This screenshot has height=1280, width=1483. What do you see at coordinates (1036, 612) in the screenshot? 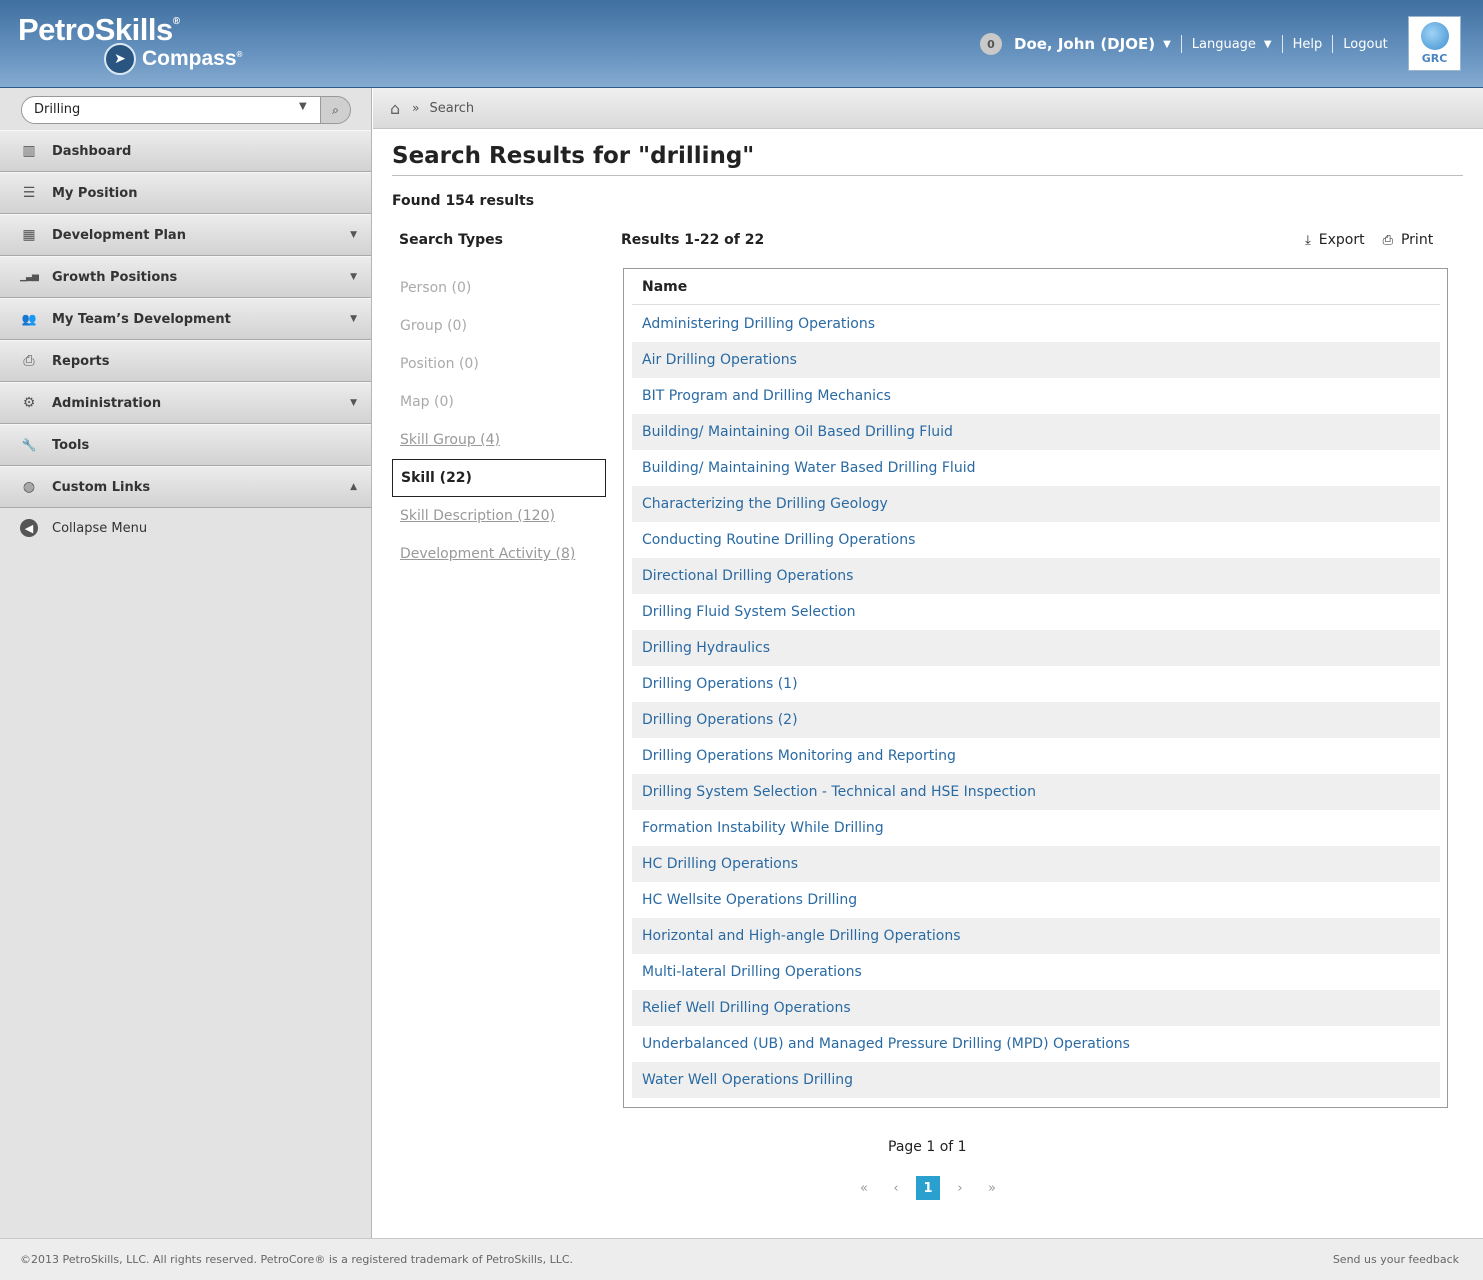
I see `result-link: Drilling Fluid System Selection` at bounding box center [1036, 612].